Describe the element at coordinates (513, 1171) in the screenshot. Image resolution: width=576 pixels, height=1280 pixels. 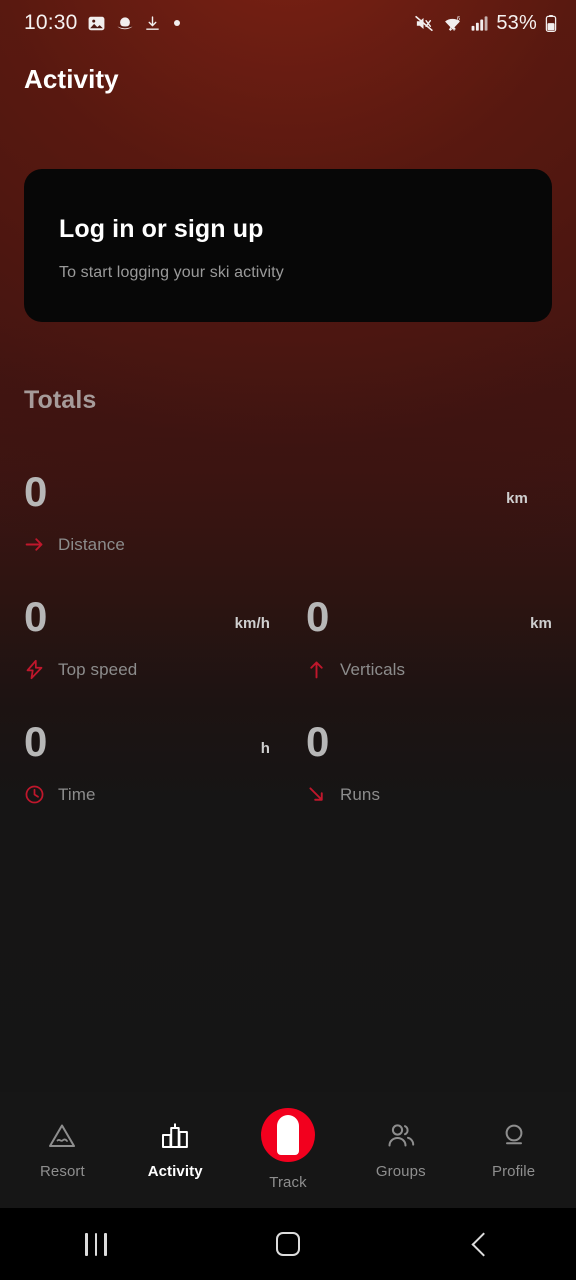
I see `nav-label: Profile` at that location.